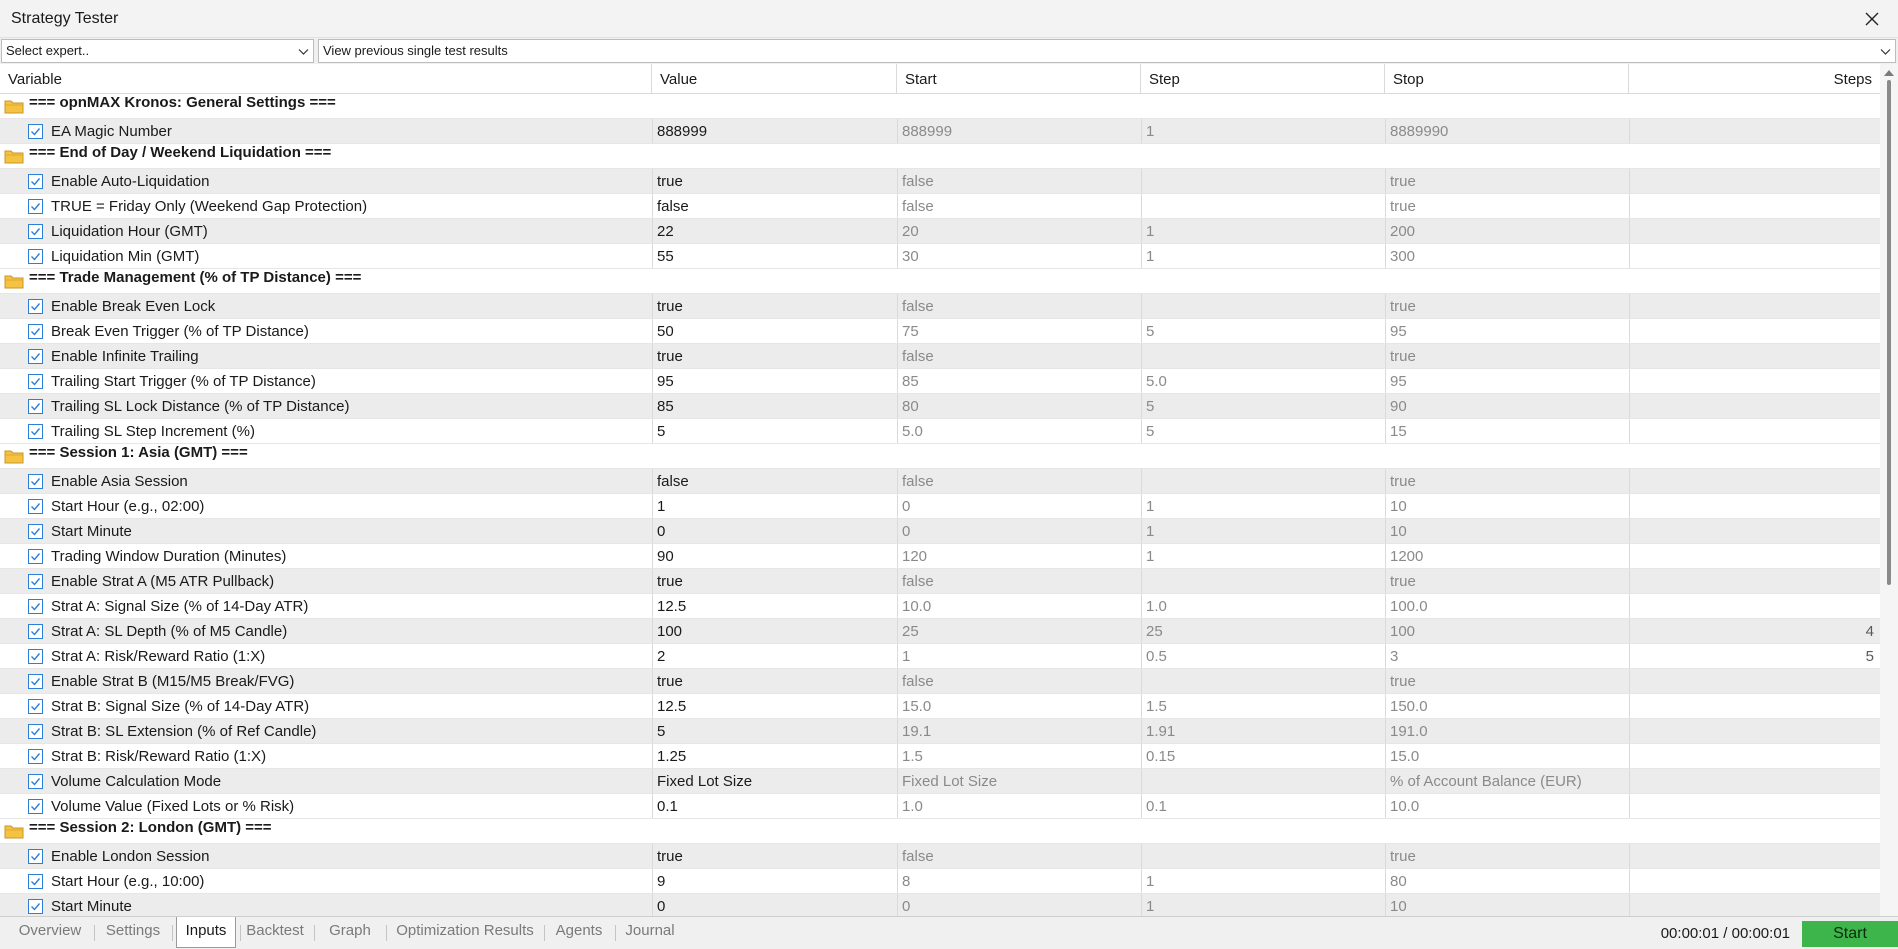 The height and width of the screenshot is (949, 1898). I want to click on stop-cell: 100.0, so click(1507, 606).